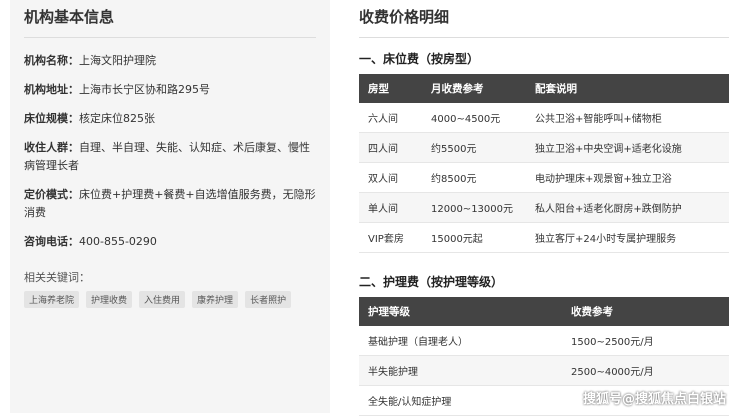 The image size is (740, 416). I want to click on info-value: 上海文阳护理院, so click(117, 60).